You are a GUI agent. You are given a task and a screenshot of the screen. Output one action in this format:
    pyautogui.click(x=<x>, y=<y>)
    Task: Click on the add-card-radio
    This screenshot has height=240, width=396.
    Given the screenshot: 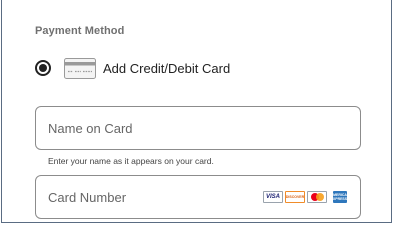 What is the action you would take?
    pyautogui.click(x=43, y=68)
    